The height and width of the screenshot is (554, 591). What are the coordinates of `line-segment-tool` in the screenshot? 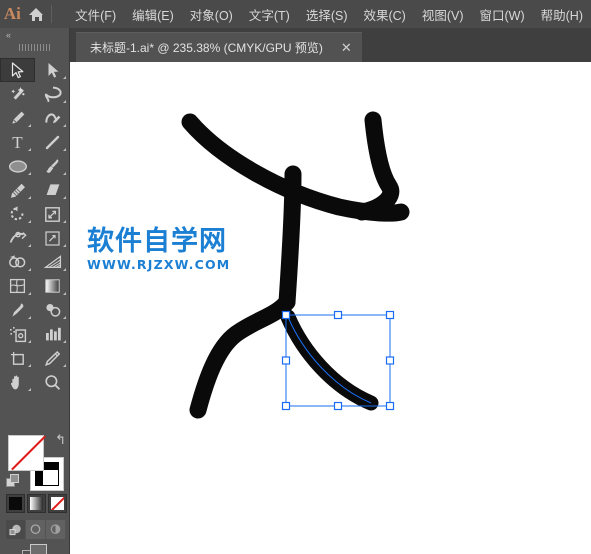 It's located at (52, 142).